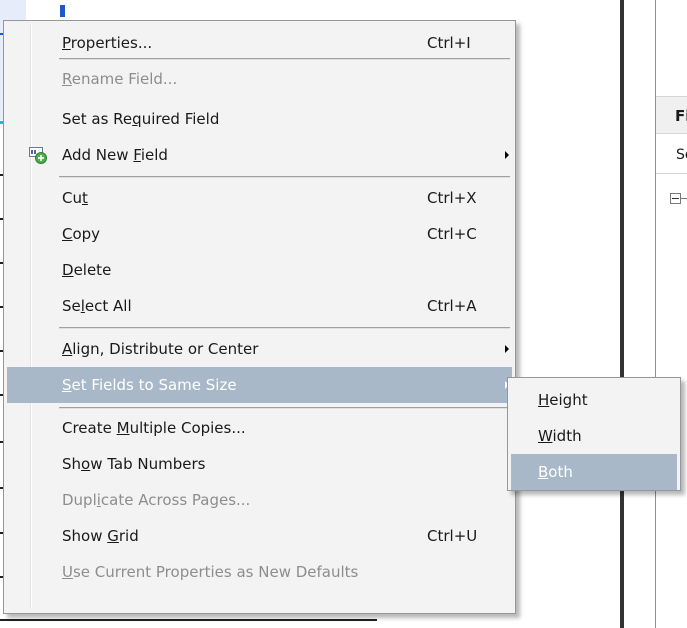 The height and width of the screenshot is (628, 687). Describe the element at coordinates (128, 536) in the screenshot. I see `label-text: rid` at that location.